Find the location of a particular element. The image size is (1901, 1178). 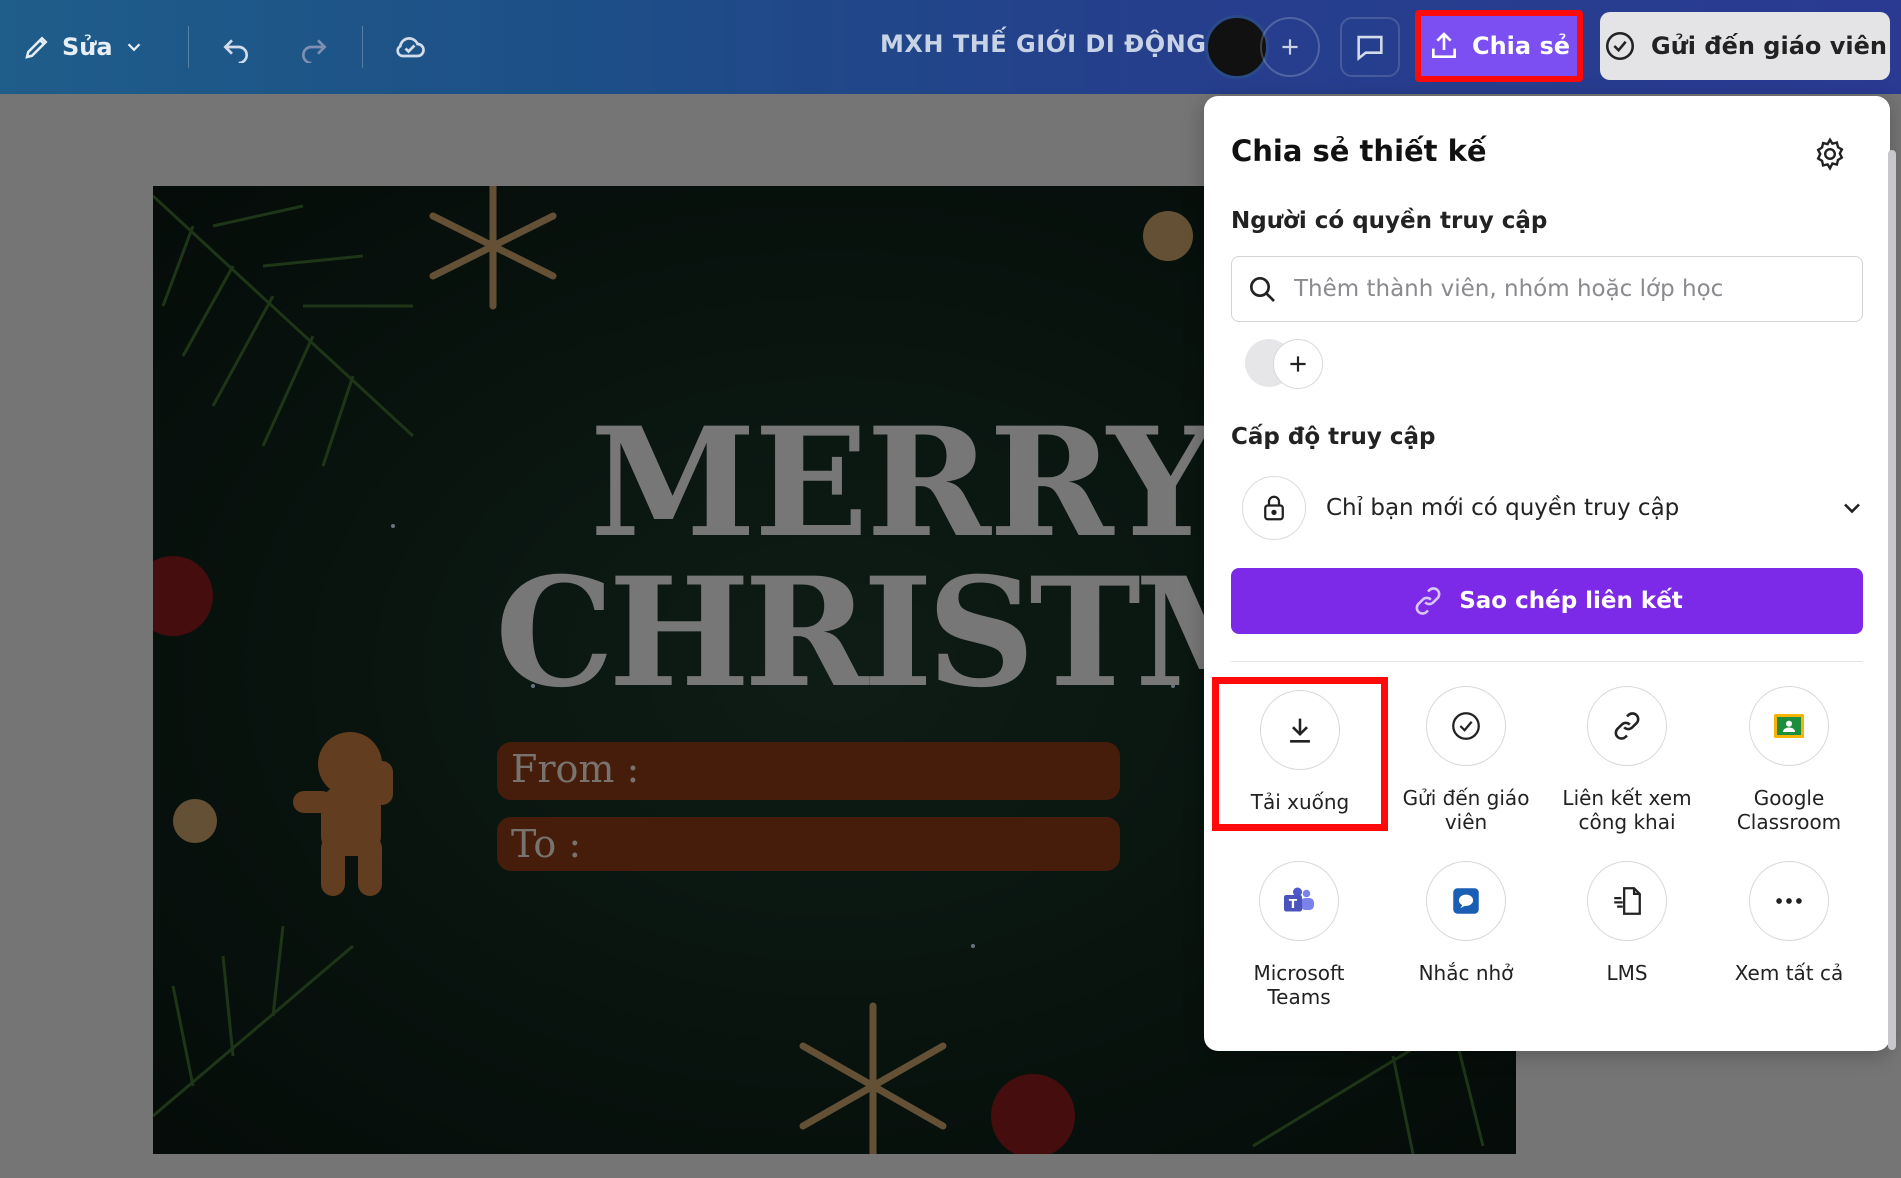

undo-button is located at coordinates (236, 47).